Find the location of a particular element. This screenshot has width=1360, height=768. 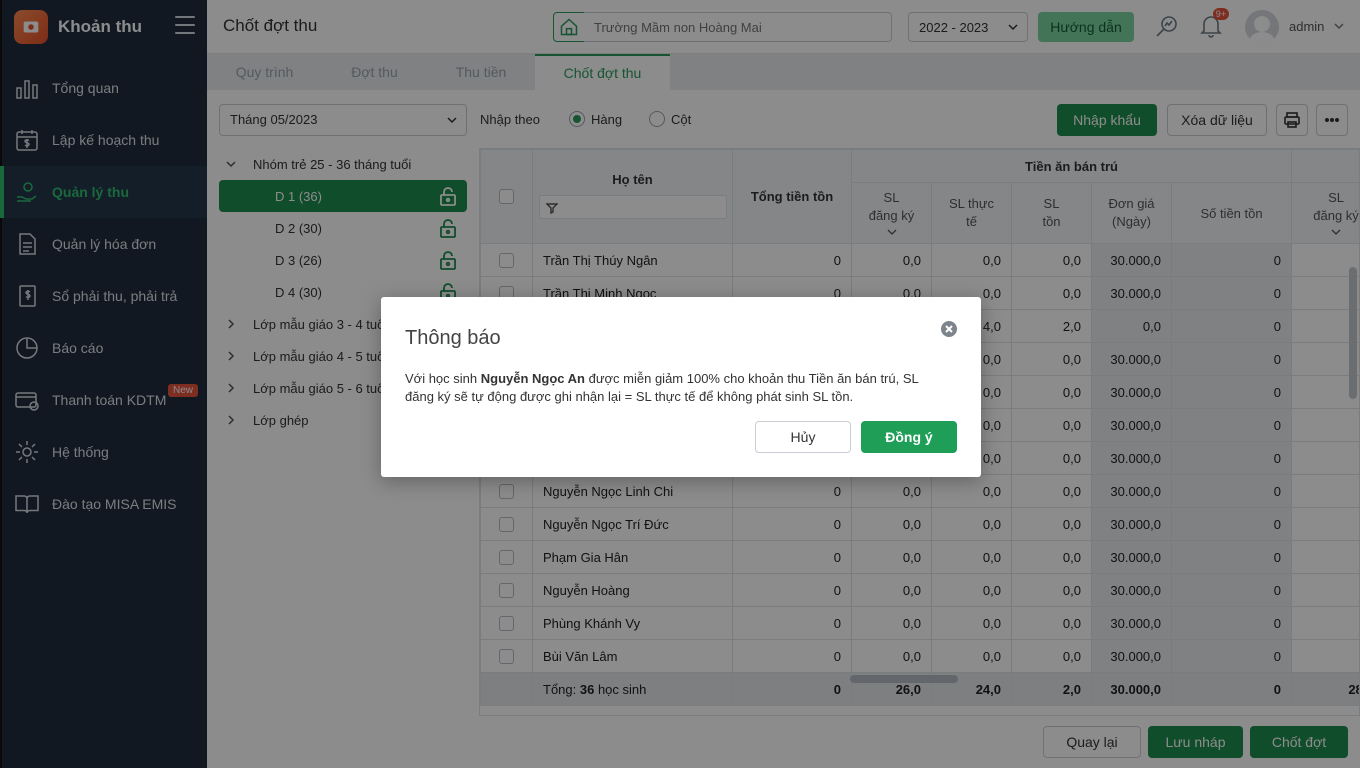

dialog-title: Thông báo is located at coordinates (453, 338).